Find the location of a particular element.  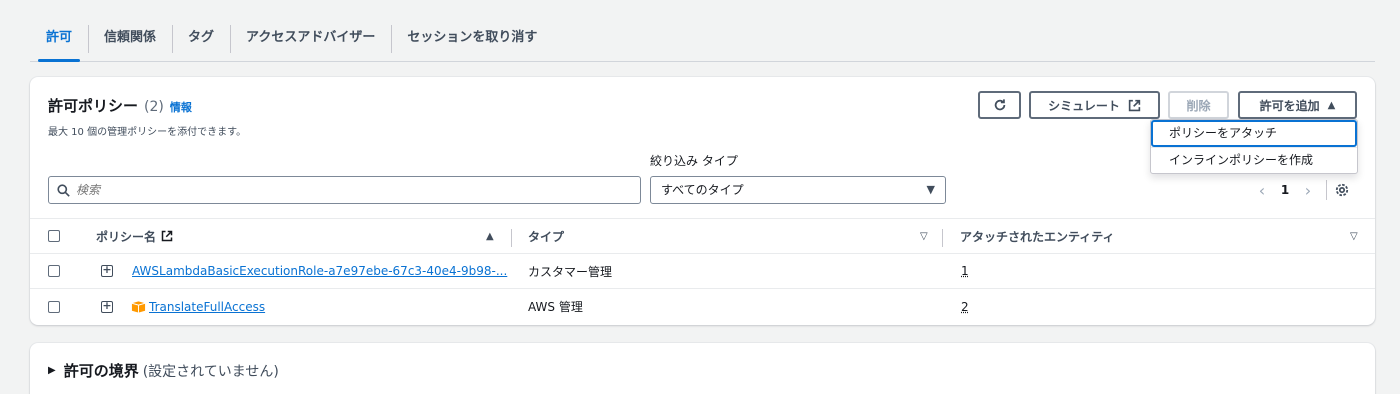

search-icon is located at coordinates (63, 190).